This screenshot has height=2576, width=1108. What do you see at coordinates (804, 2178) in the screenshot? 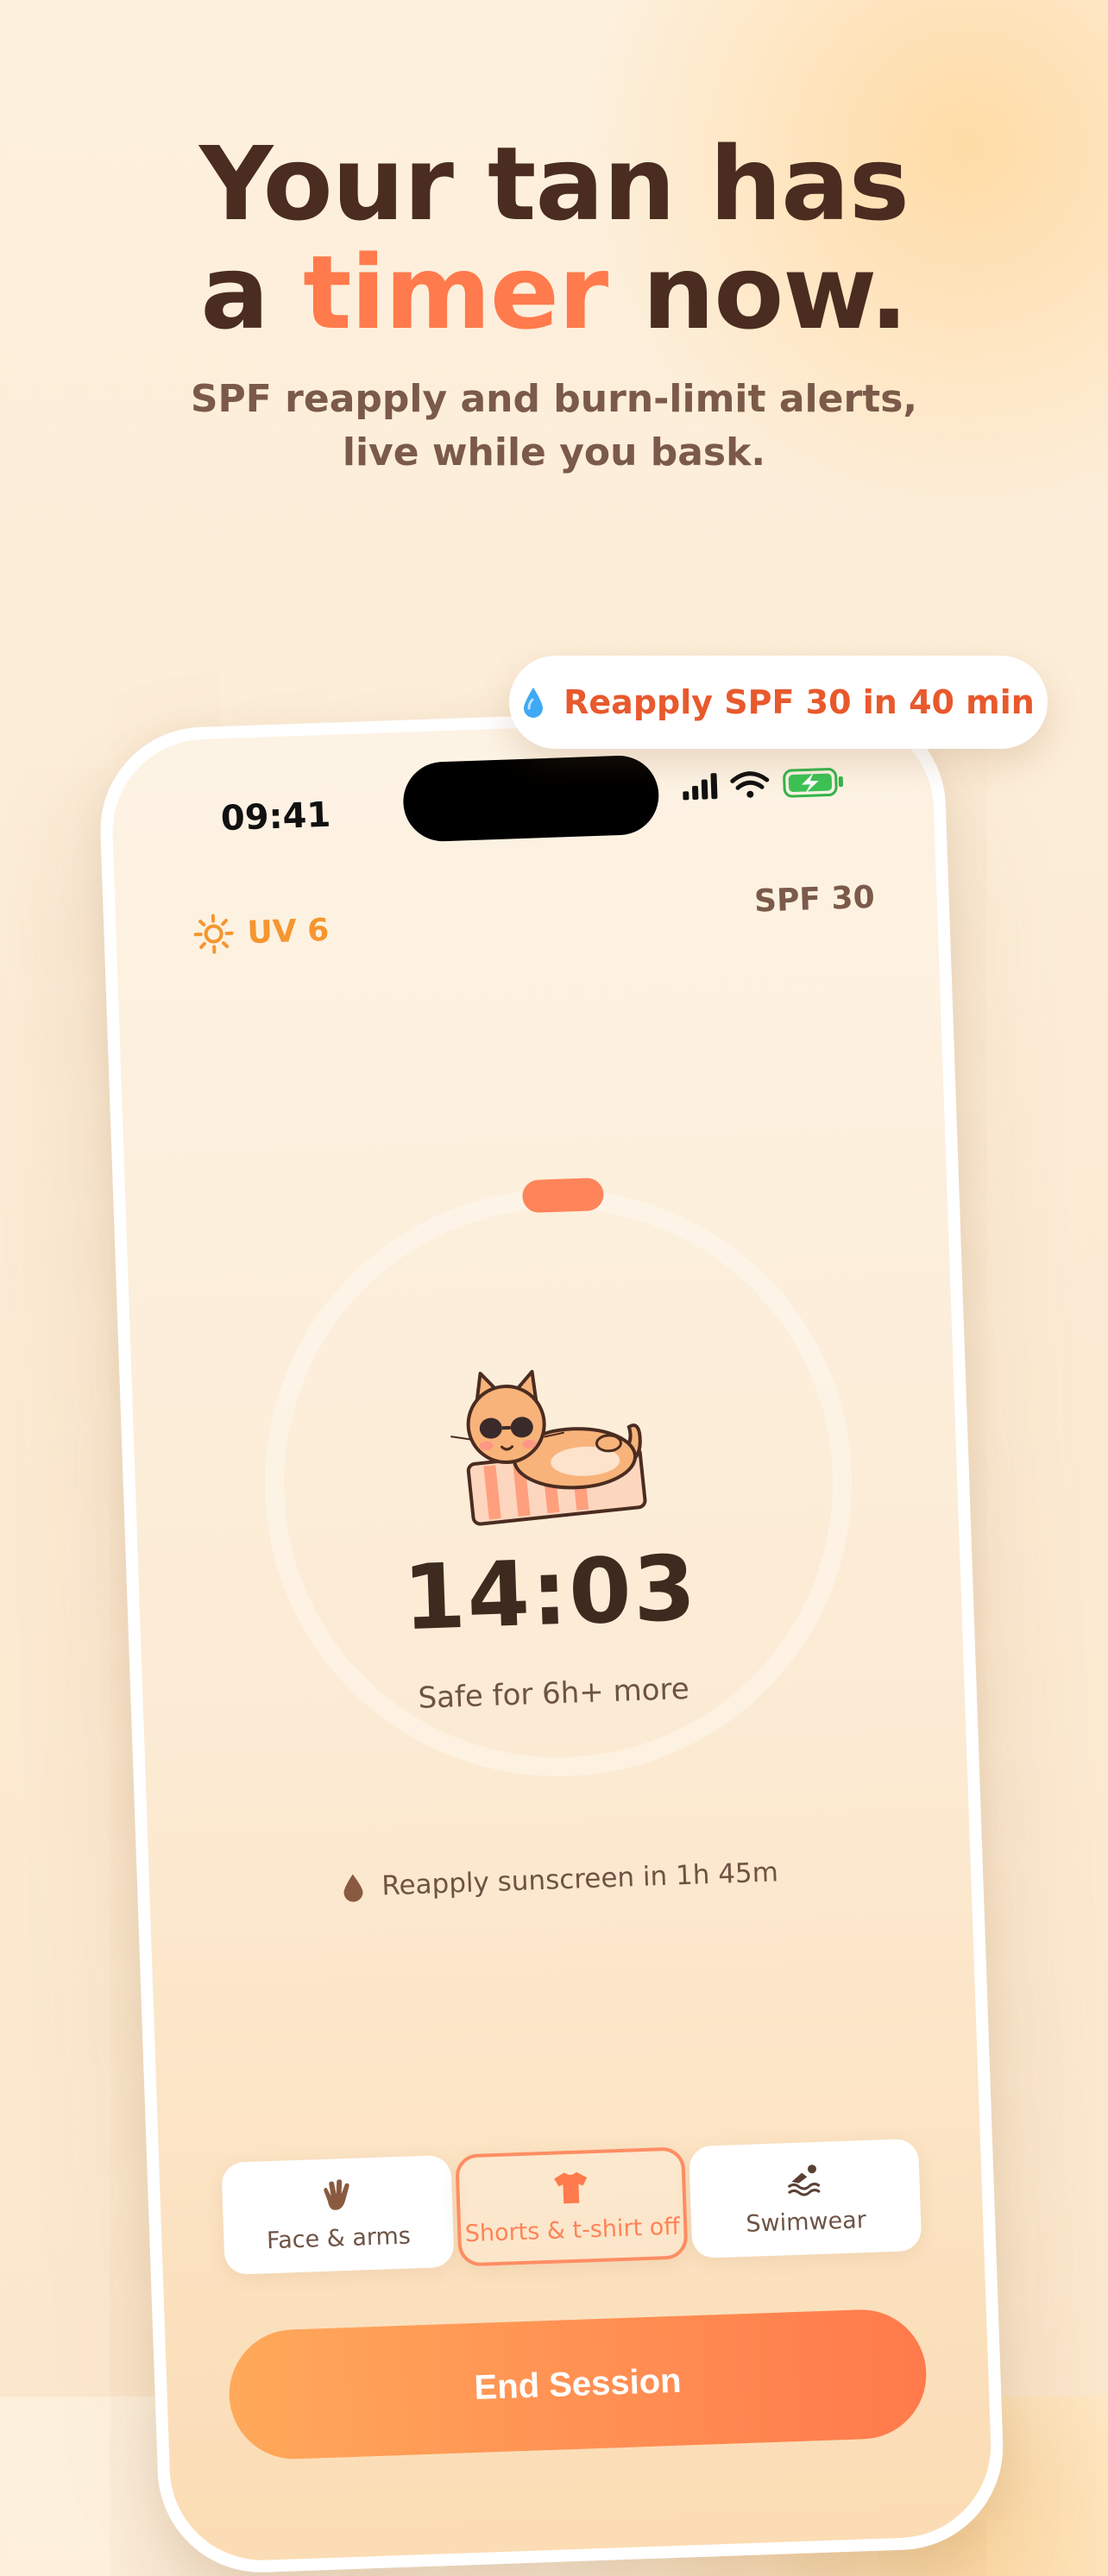
I see `swimmer-icon` at bounding box center [804, 2178].